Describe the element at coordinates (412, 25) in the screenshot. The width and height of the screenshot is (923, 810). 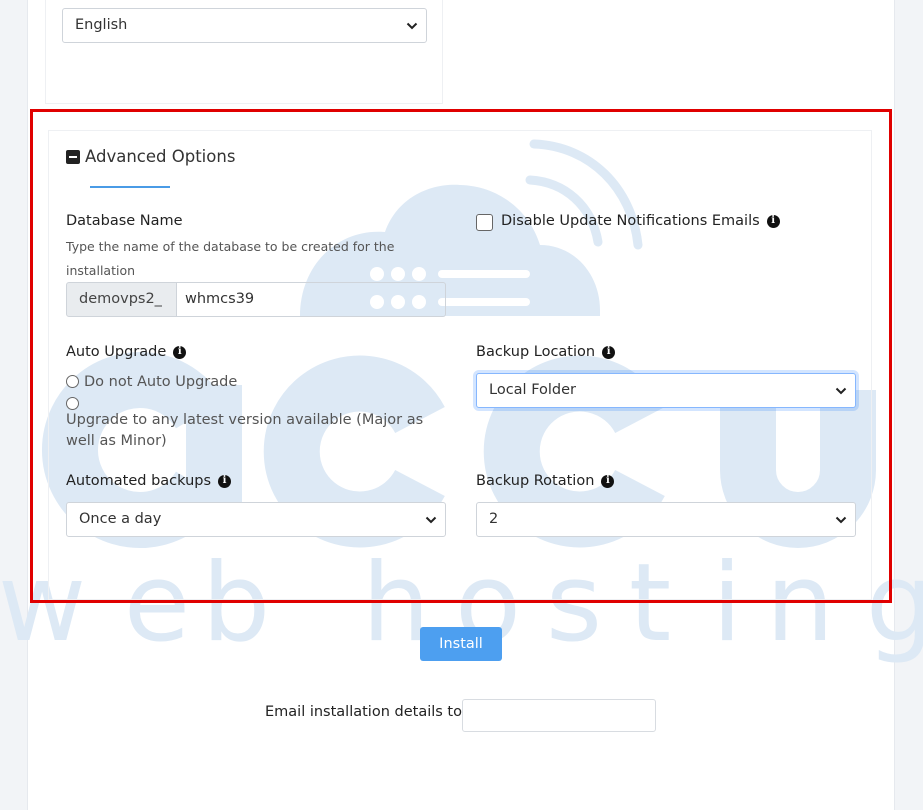
I see `chevron-down-icon` at that location.